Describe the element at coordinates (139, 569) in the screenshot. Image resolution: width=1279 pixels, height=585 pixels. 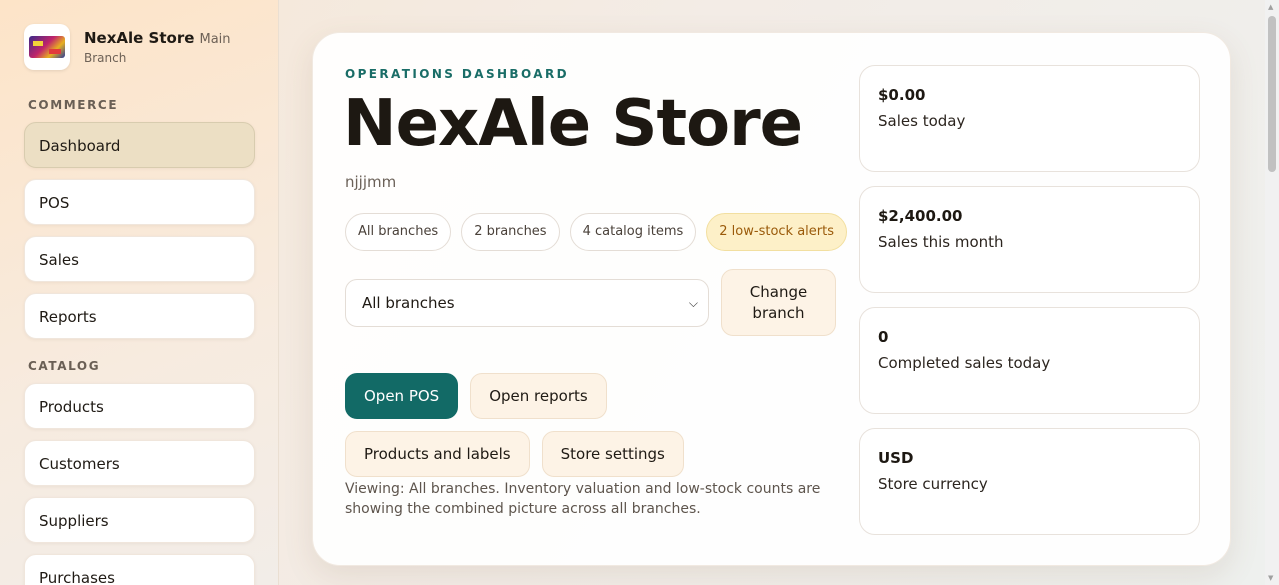
I see `nav-purchases: Purchases` at that location.